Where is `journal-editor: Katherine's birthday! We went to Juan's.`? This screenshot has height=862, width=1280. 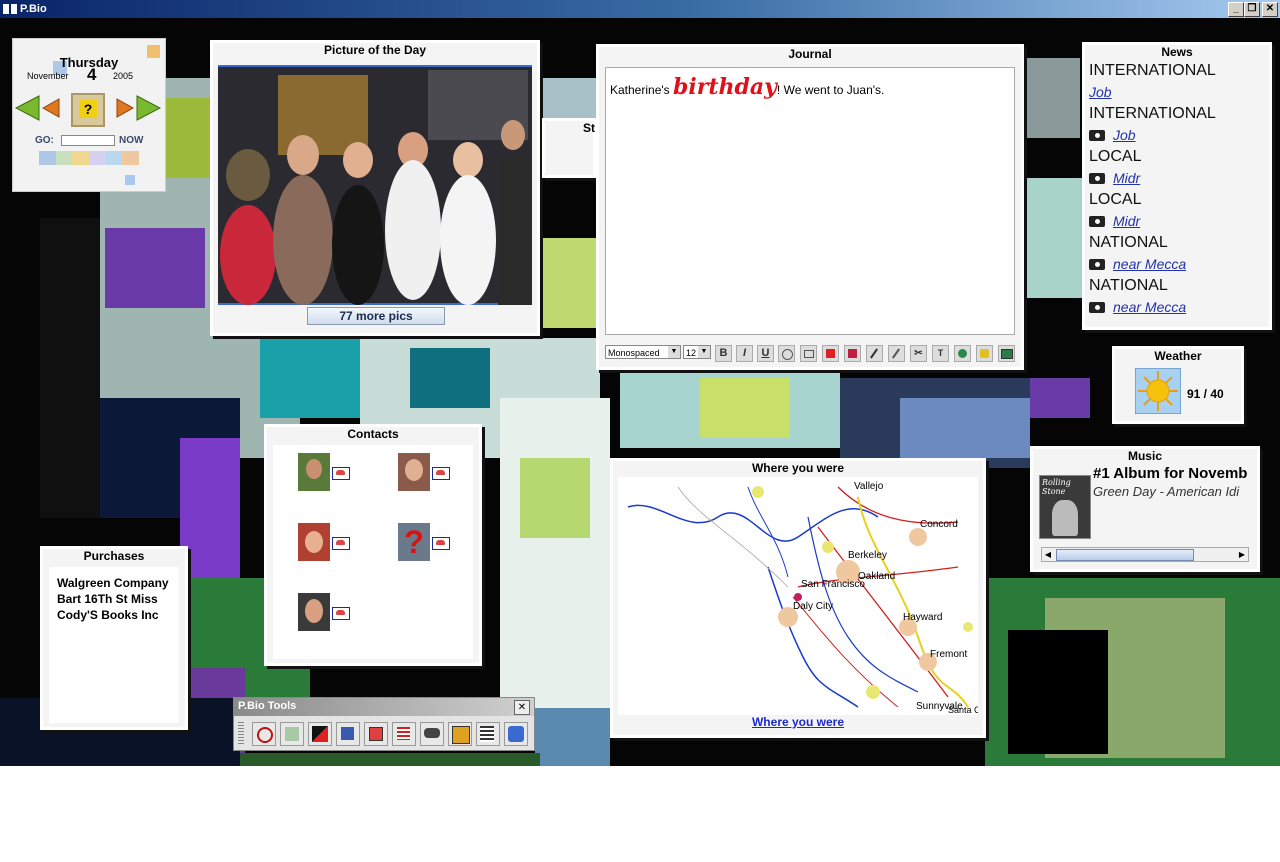
journal-editor: Katherine's birthday! We went to Juan's. is located at coordinates (810, 201).